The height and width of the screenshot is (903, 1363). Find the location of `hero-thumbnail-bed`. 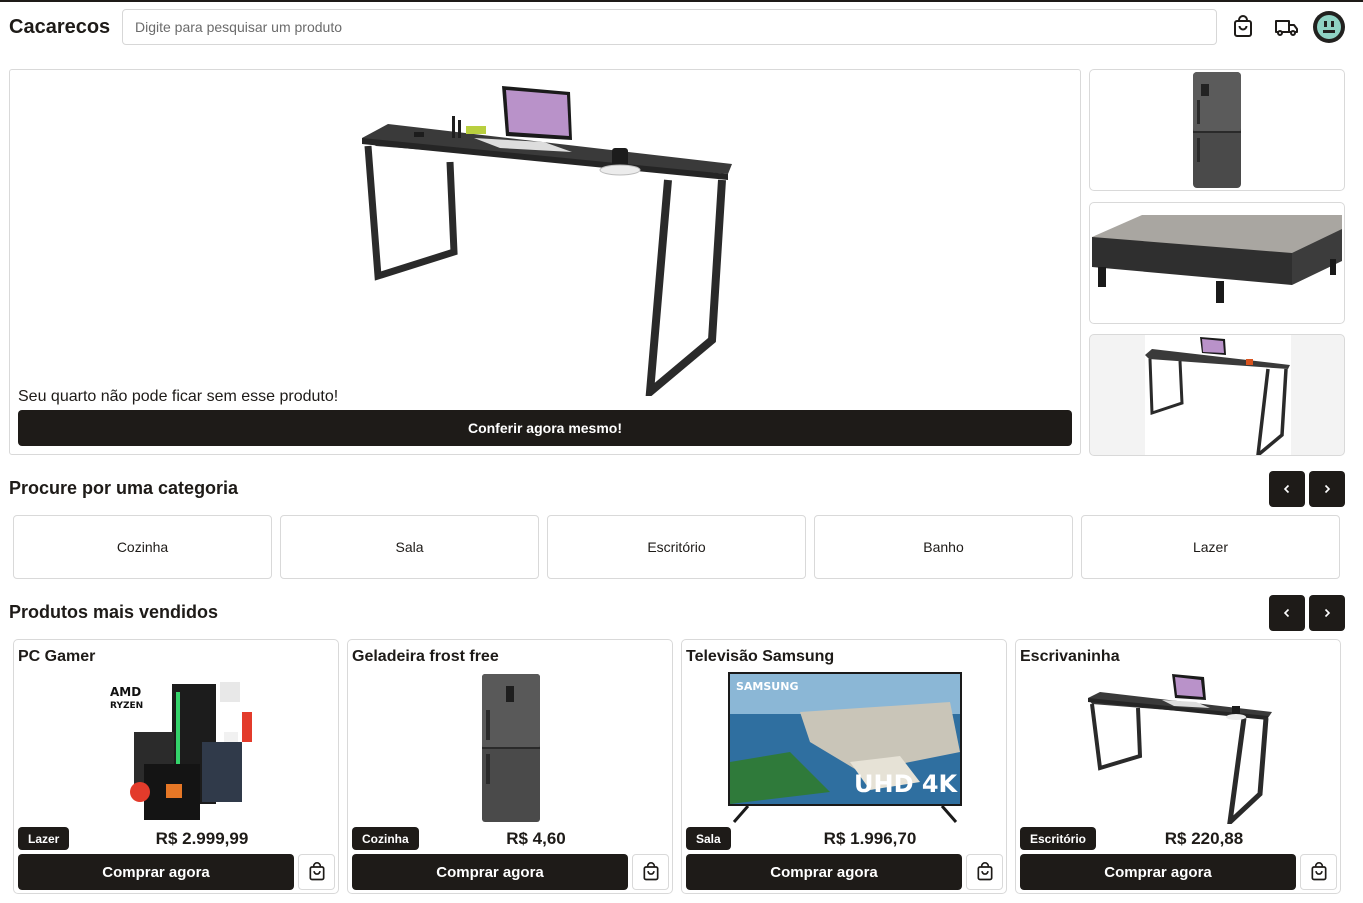

hero-thumbnail-bed is located at coordinates (1217, 263).